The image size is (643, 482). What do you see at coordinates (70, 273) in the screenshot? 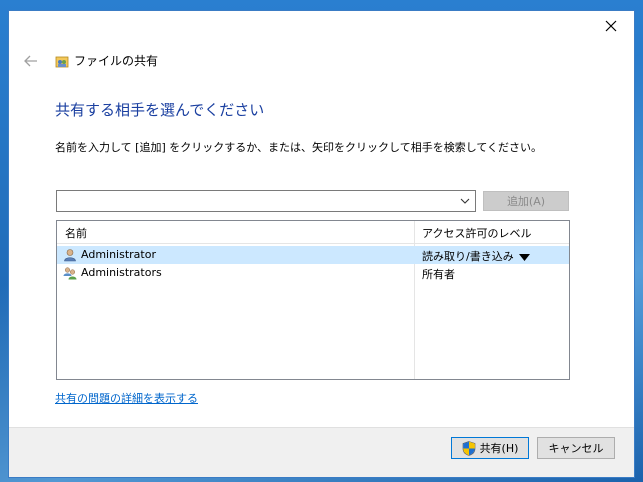
I see `user-group-icon` at bounding box center [70, 273].